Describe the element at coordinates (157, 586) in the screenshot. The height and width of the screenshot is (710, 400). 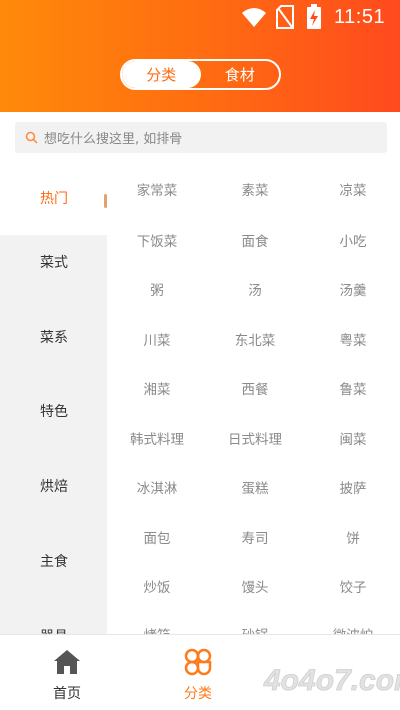
I see `category-item: 炒饭` at that location.